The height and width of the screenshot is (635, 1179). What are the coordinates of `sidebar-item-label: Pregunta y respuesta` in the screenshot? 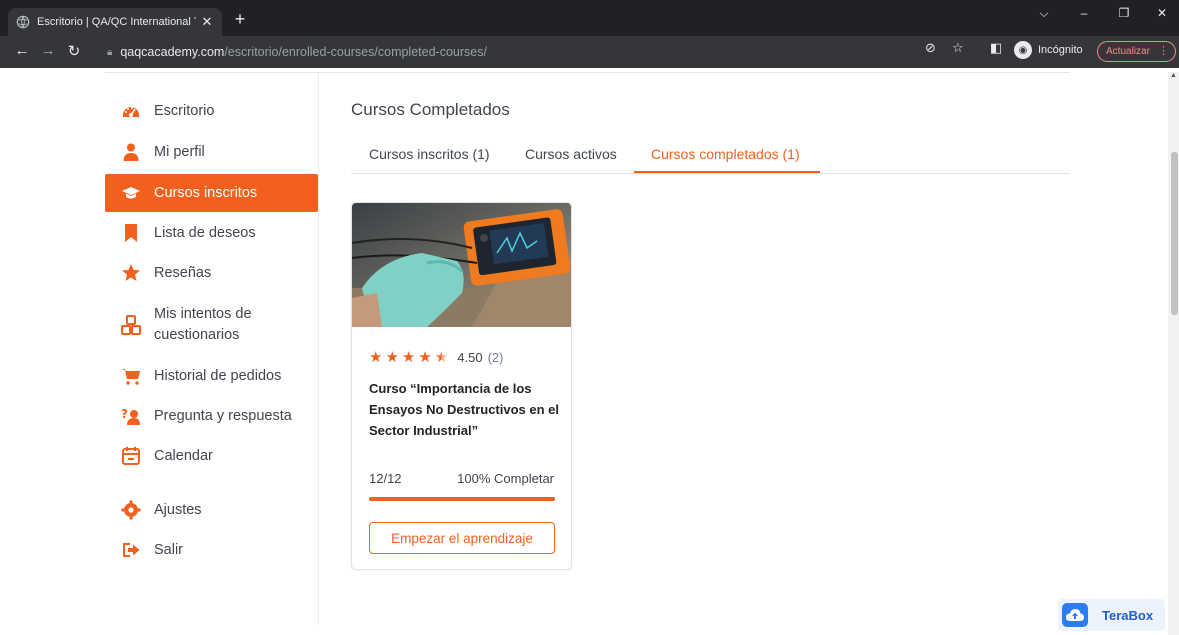 It's located at (223, 416).